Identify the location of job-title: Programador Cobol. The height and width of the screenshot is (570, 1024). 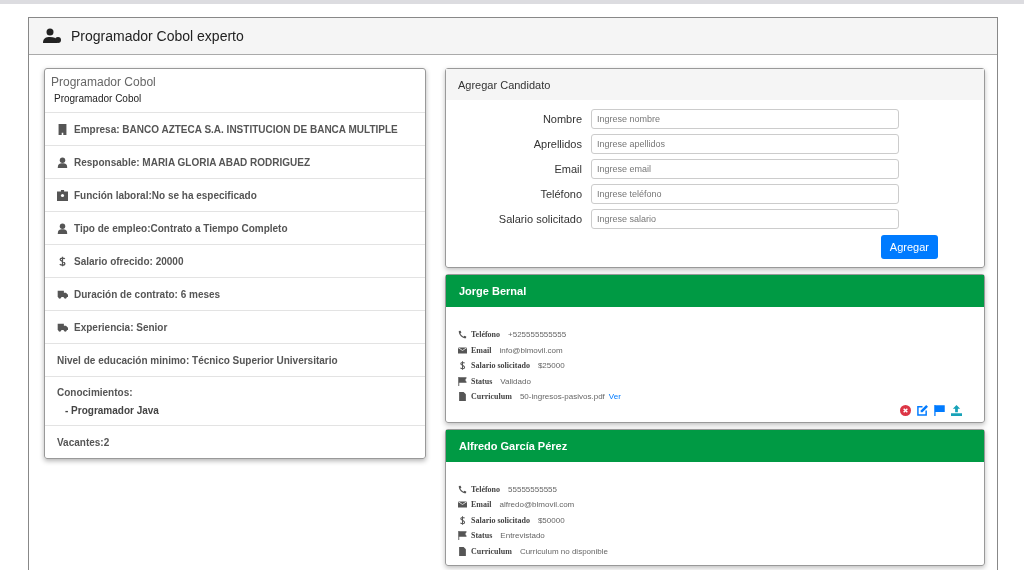
(104, 82).